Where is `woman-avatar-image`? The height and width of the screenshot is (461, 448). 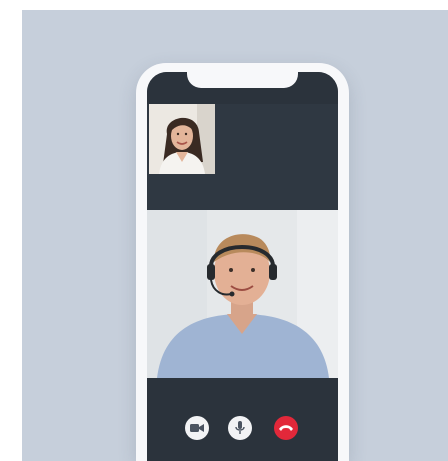 woman-avatar-image is located at coordinates (182, 139).